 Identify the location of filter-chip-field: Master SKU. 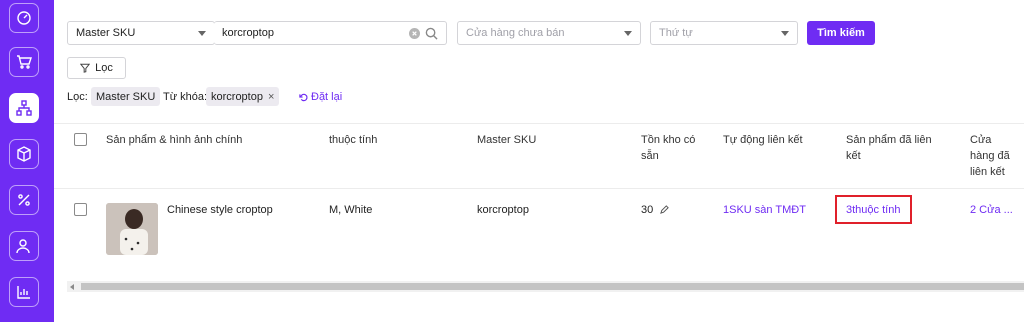
(126, 96).